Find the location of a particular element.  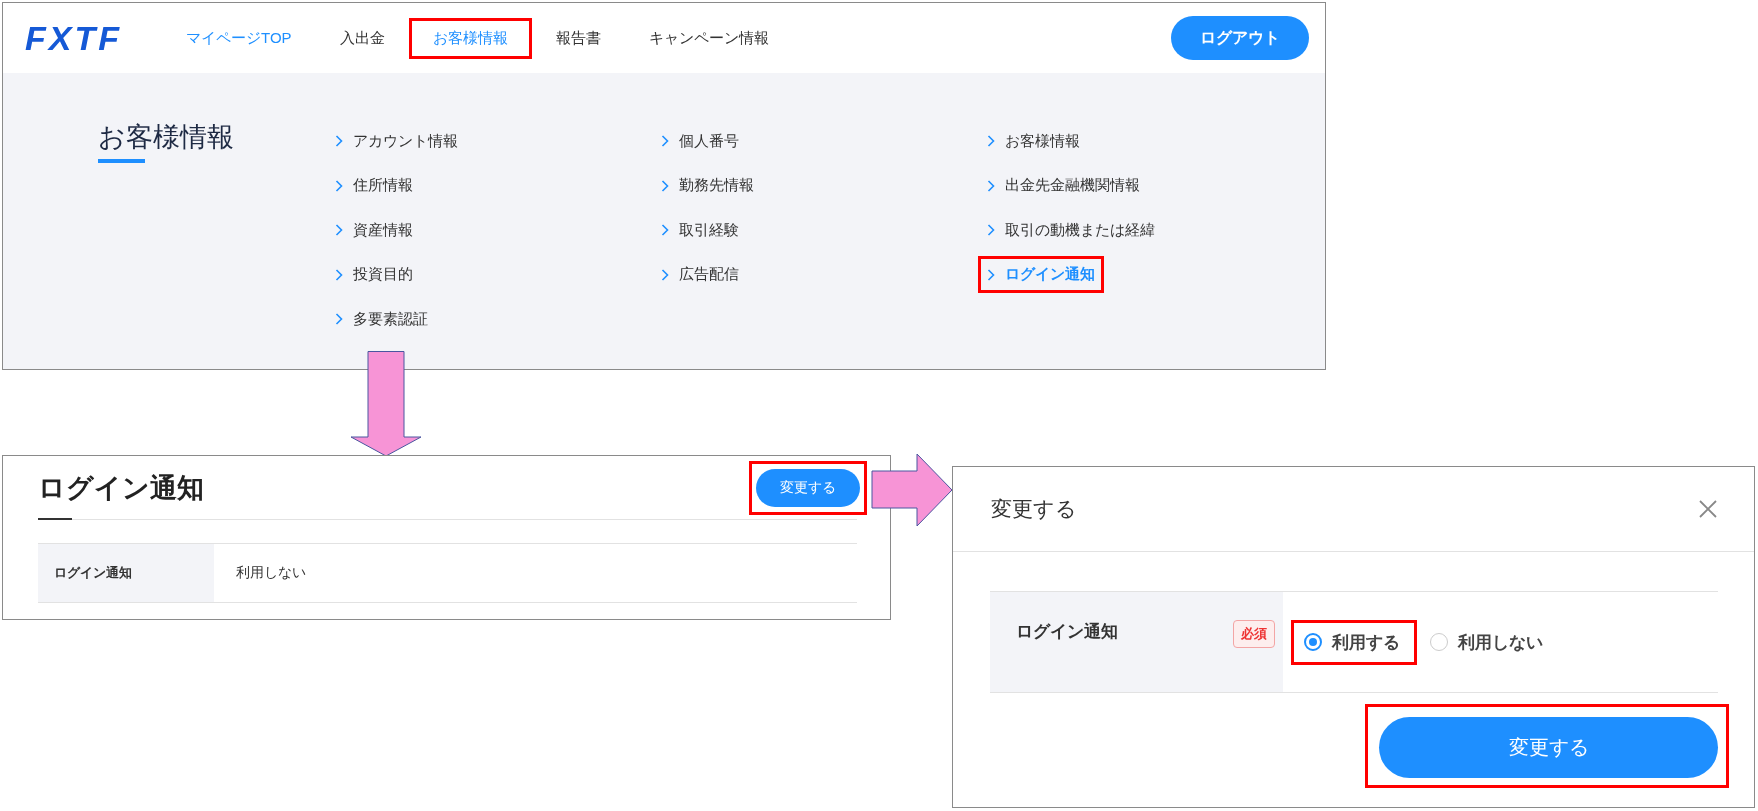

menu-link: 出金先金融機関情報 is located at coordinates (1063, 186).